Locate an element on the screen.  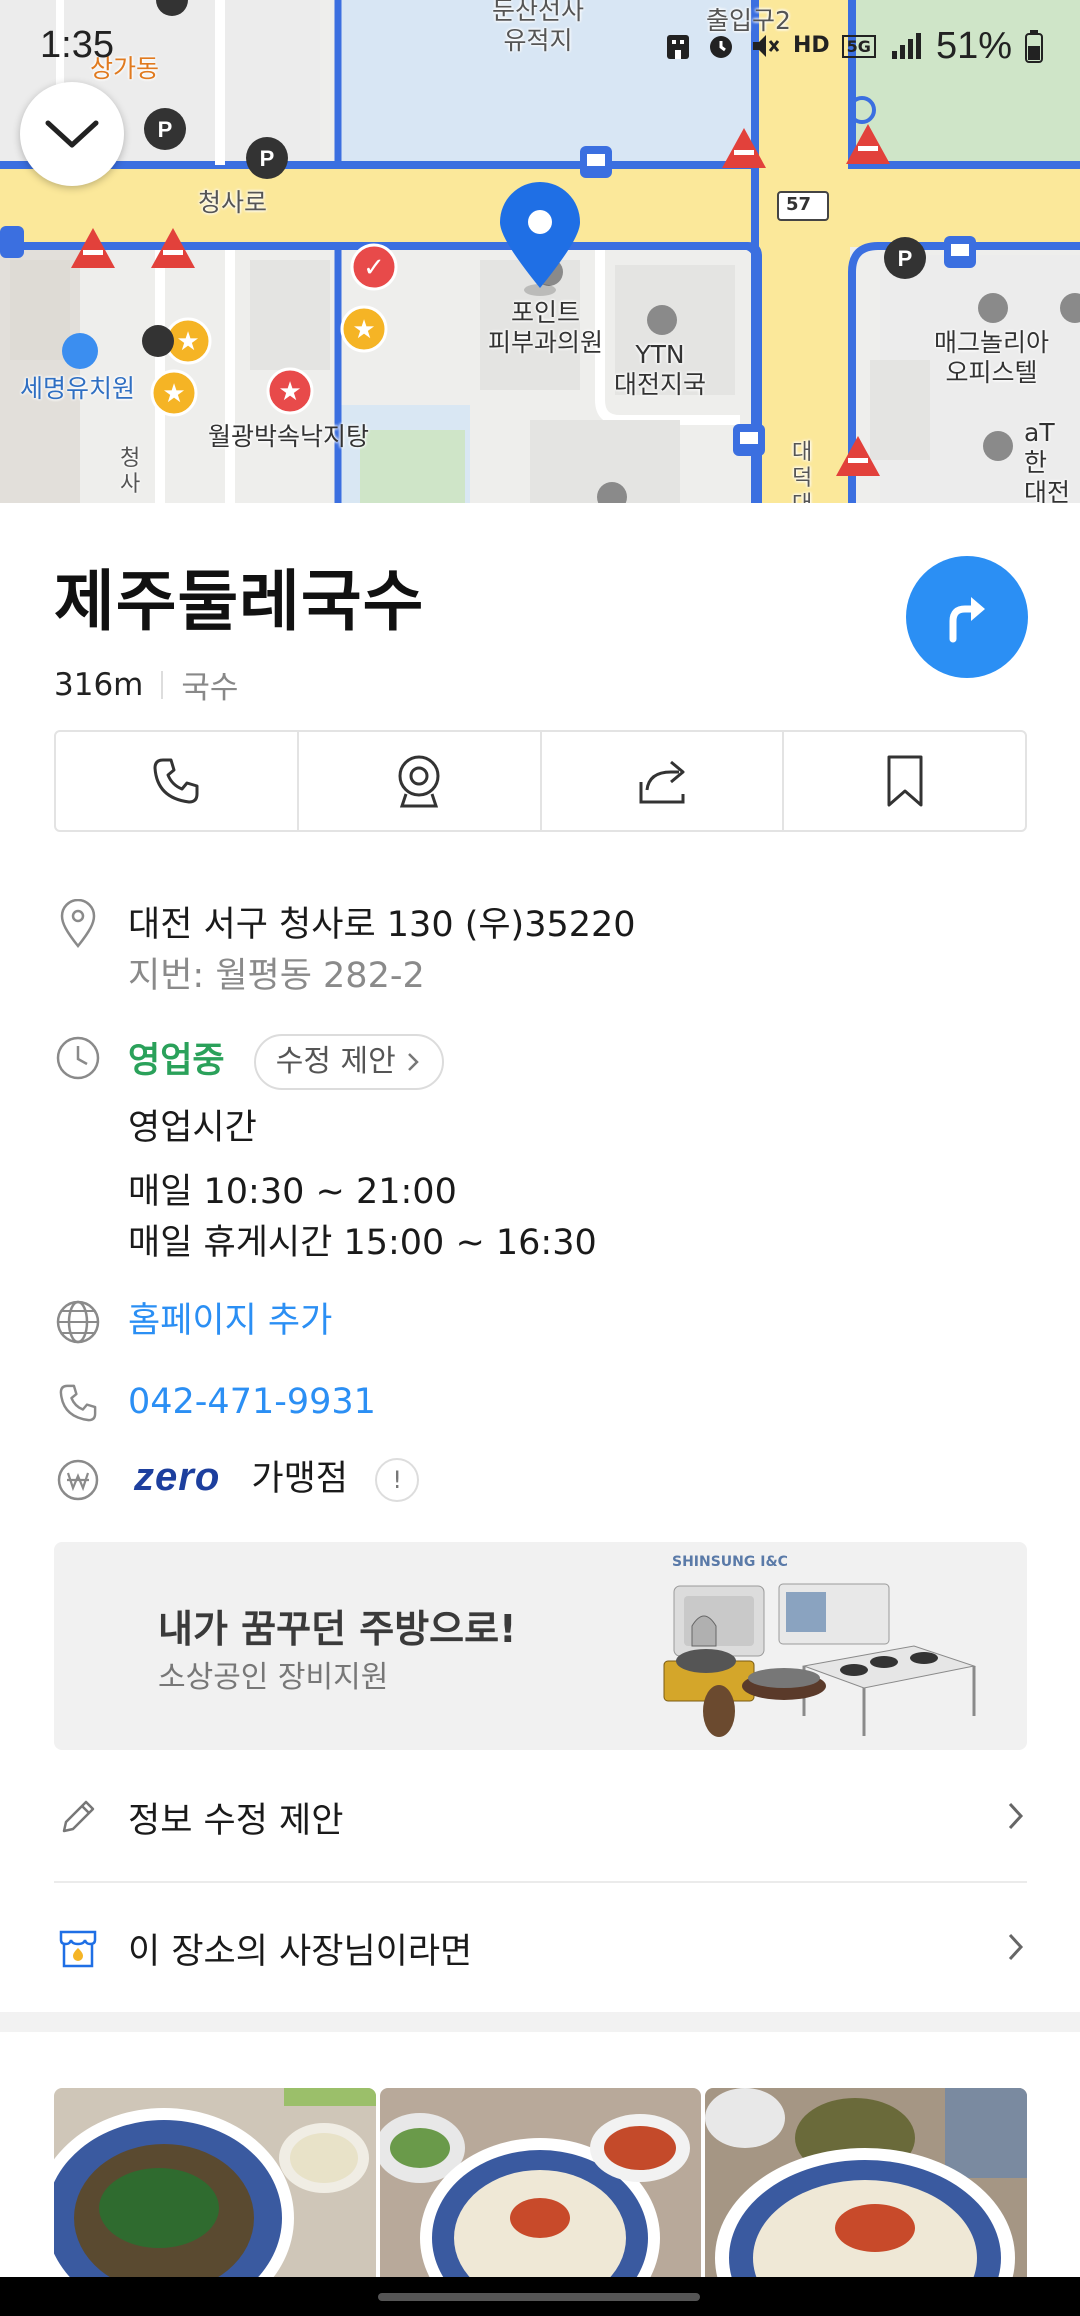
status-time: 1:35 is located at coordinates (77, 45).